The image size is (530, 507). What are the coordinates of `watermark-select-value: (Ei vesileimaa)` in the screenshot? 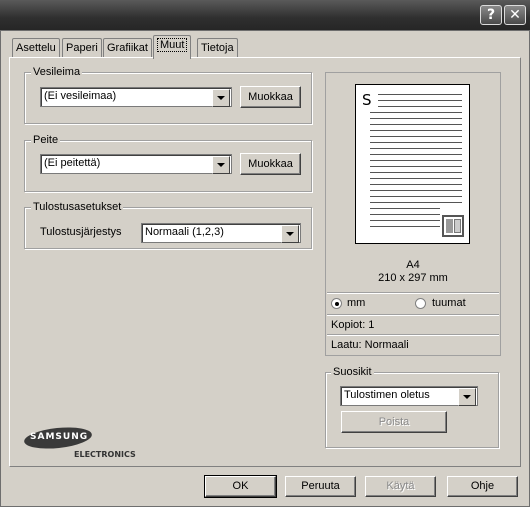 It's located at (80, 96).